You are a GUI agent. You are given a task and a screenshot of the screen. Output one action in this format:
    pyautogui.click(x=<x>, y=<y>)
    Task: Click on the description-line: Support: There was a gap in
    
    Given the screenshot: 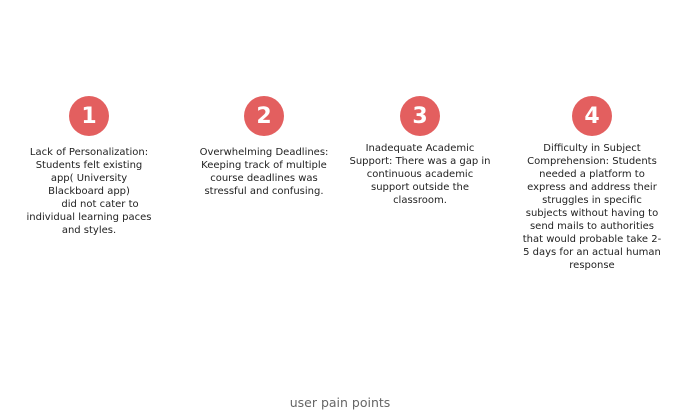 What is the action you would take?
    pyautogui.click(x=420, y=161)
    